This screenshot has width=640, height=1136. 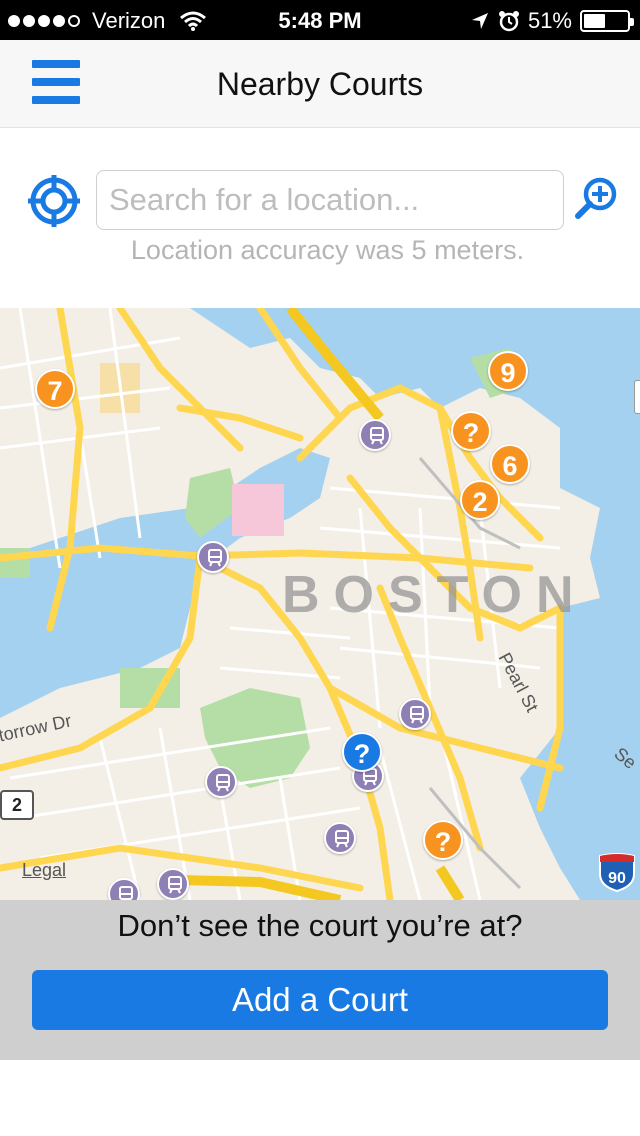 What do you see at coordinates (44, 870) in the screenshot?
I see `legal-link: Legal` at bounding box center [44, 870].